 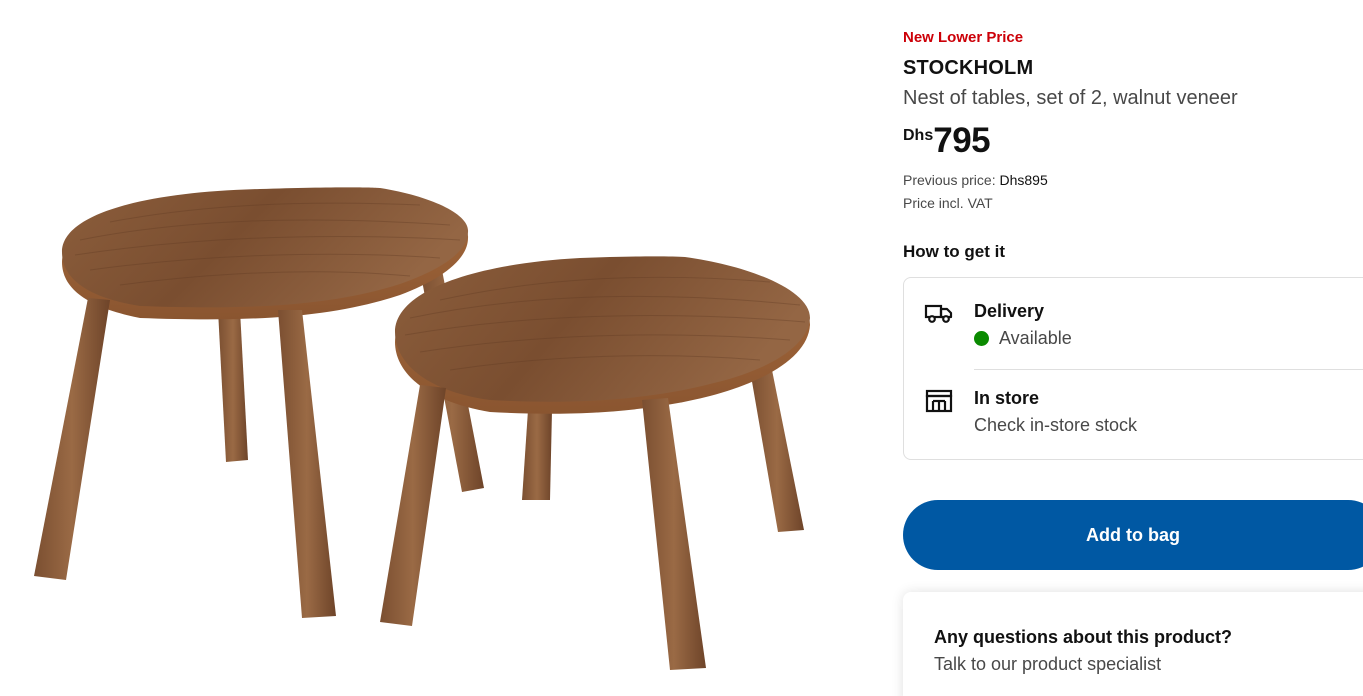 What do you see at coordinates (1144, 414) in the screenshot?
I see `in-store-option: In store Check in-store stock` at bounding box center [1144, 414].